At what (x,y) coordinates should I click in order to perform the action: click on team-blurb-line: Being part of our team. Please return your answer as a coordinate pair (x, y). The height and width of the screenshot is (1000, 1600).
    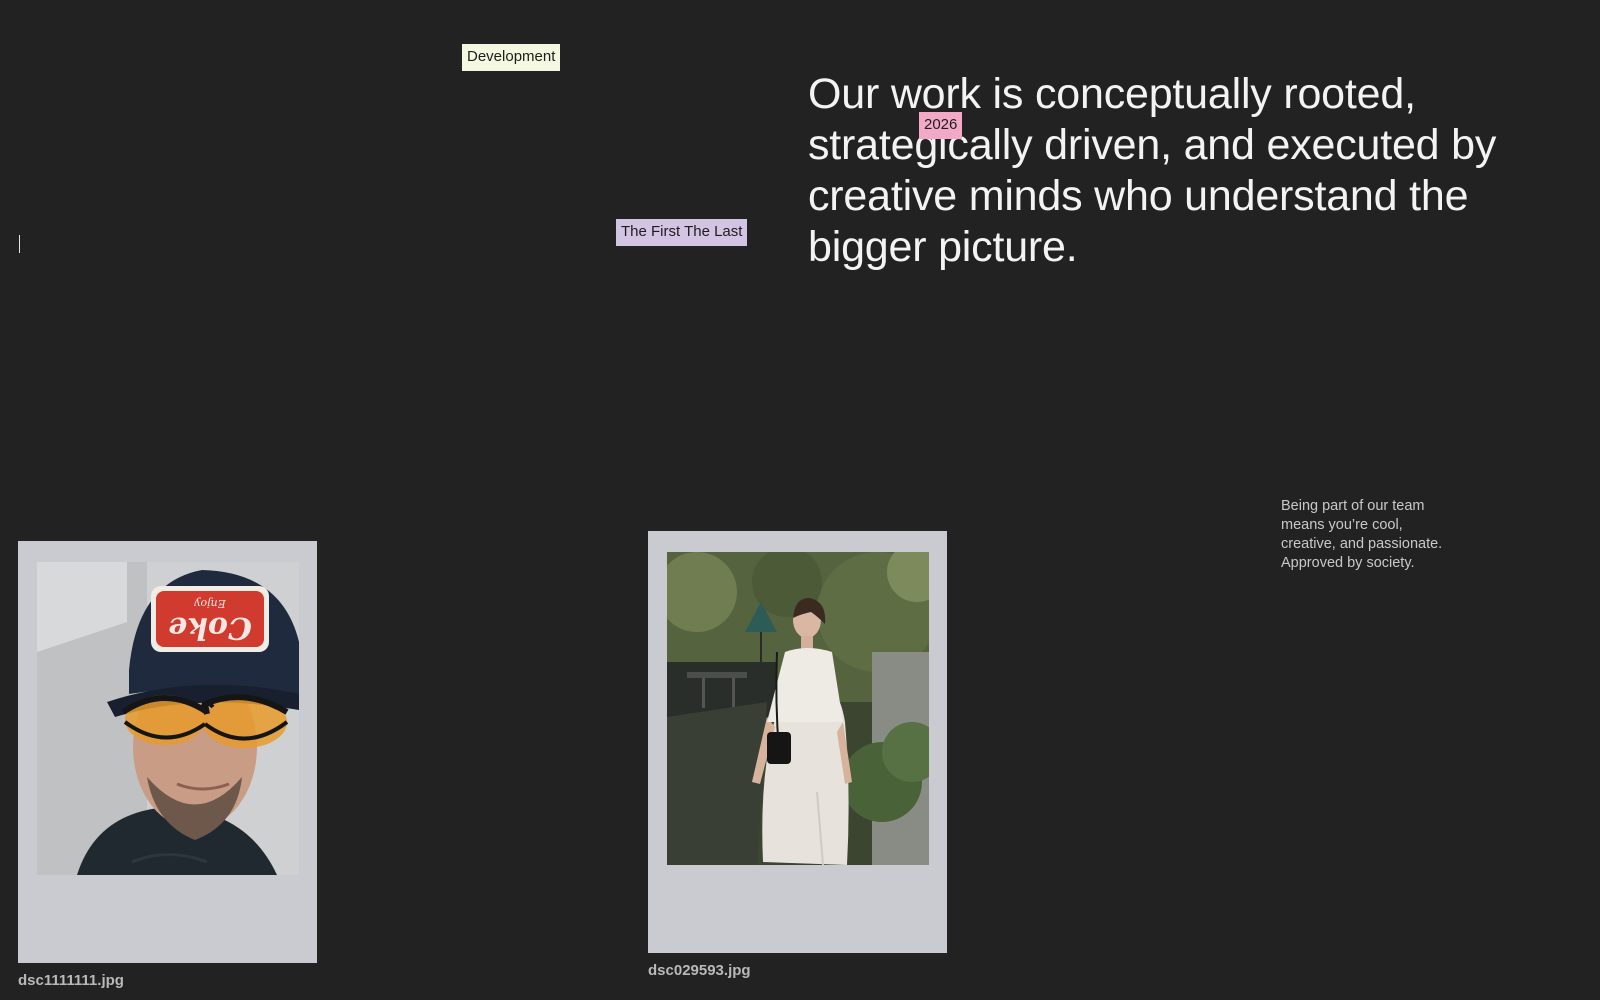
    Looking at the image, I should click on (1353, 506).